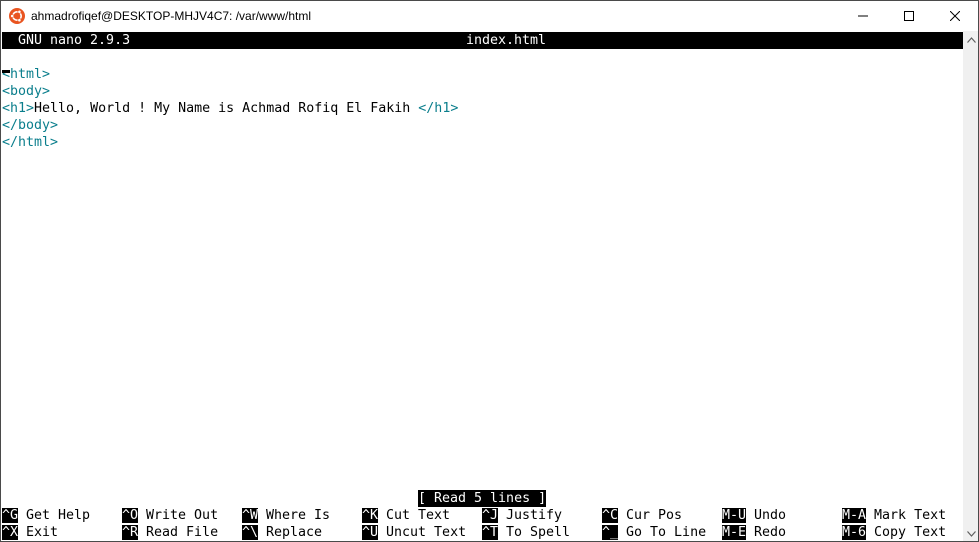 This screenshot has width=979, height=542. I want to click on shortcut-item: ^U Uncut Text, so click(414, 532).